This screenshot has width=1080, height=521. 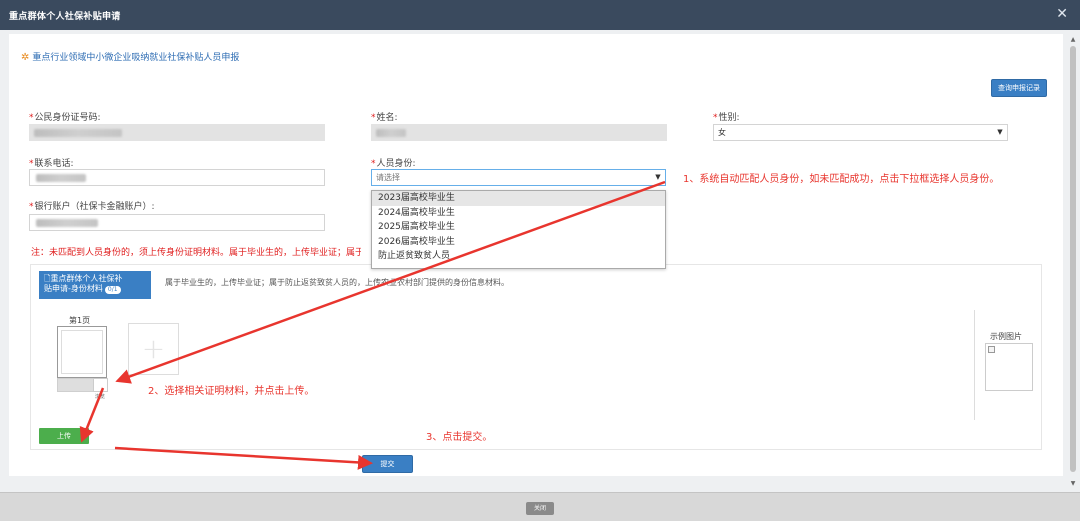 I want to click on gender-label: *性别:, so click(x=726, y=118).